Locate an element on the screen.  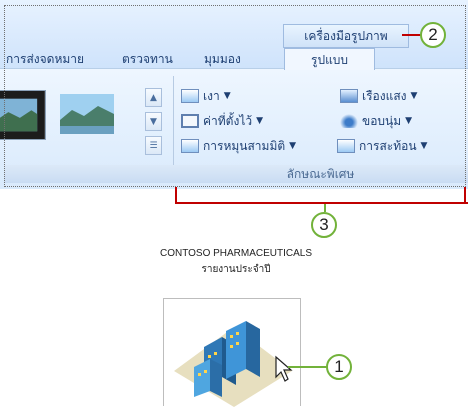
callout-1: 1 is located at coordinates (339, 367).